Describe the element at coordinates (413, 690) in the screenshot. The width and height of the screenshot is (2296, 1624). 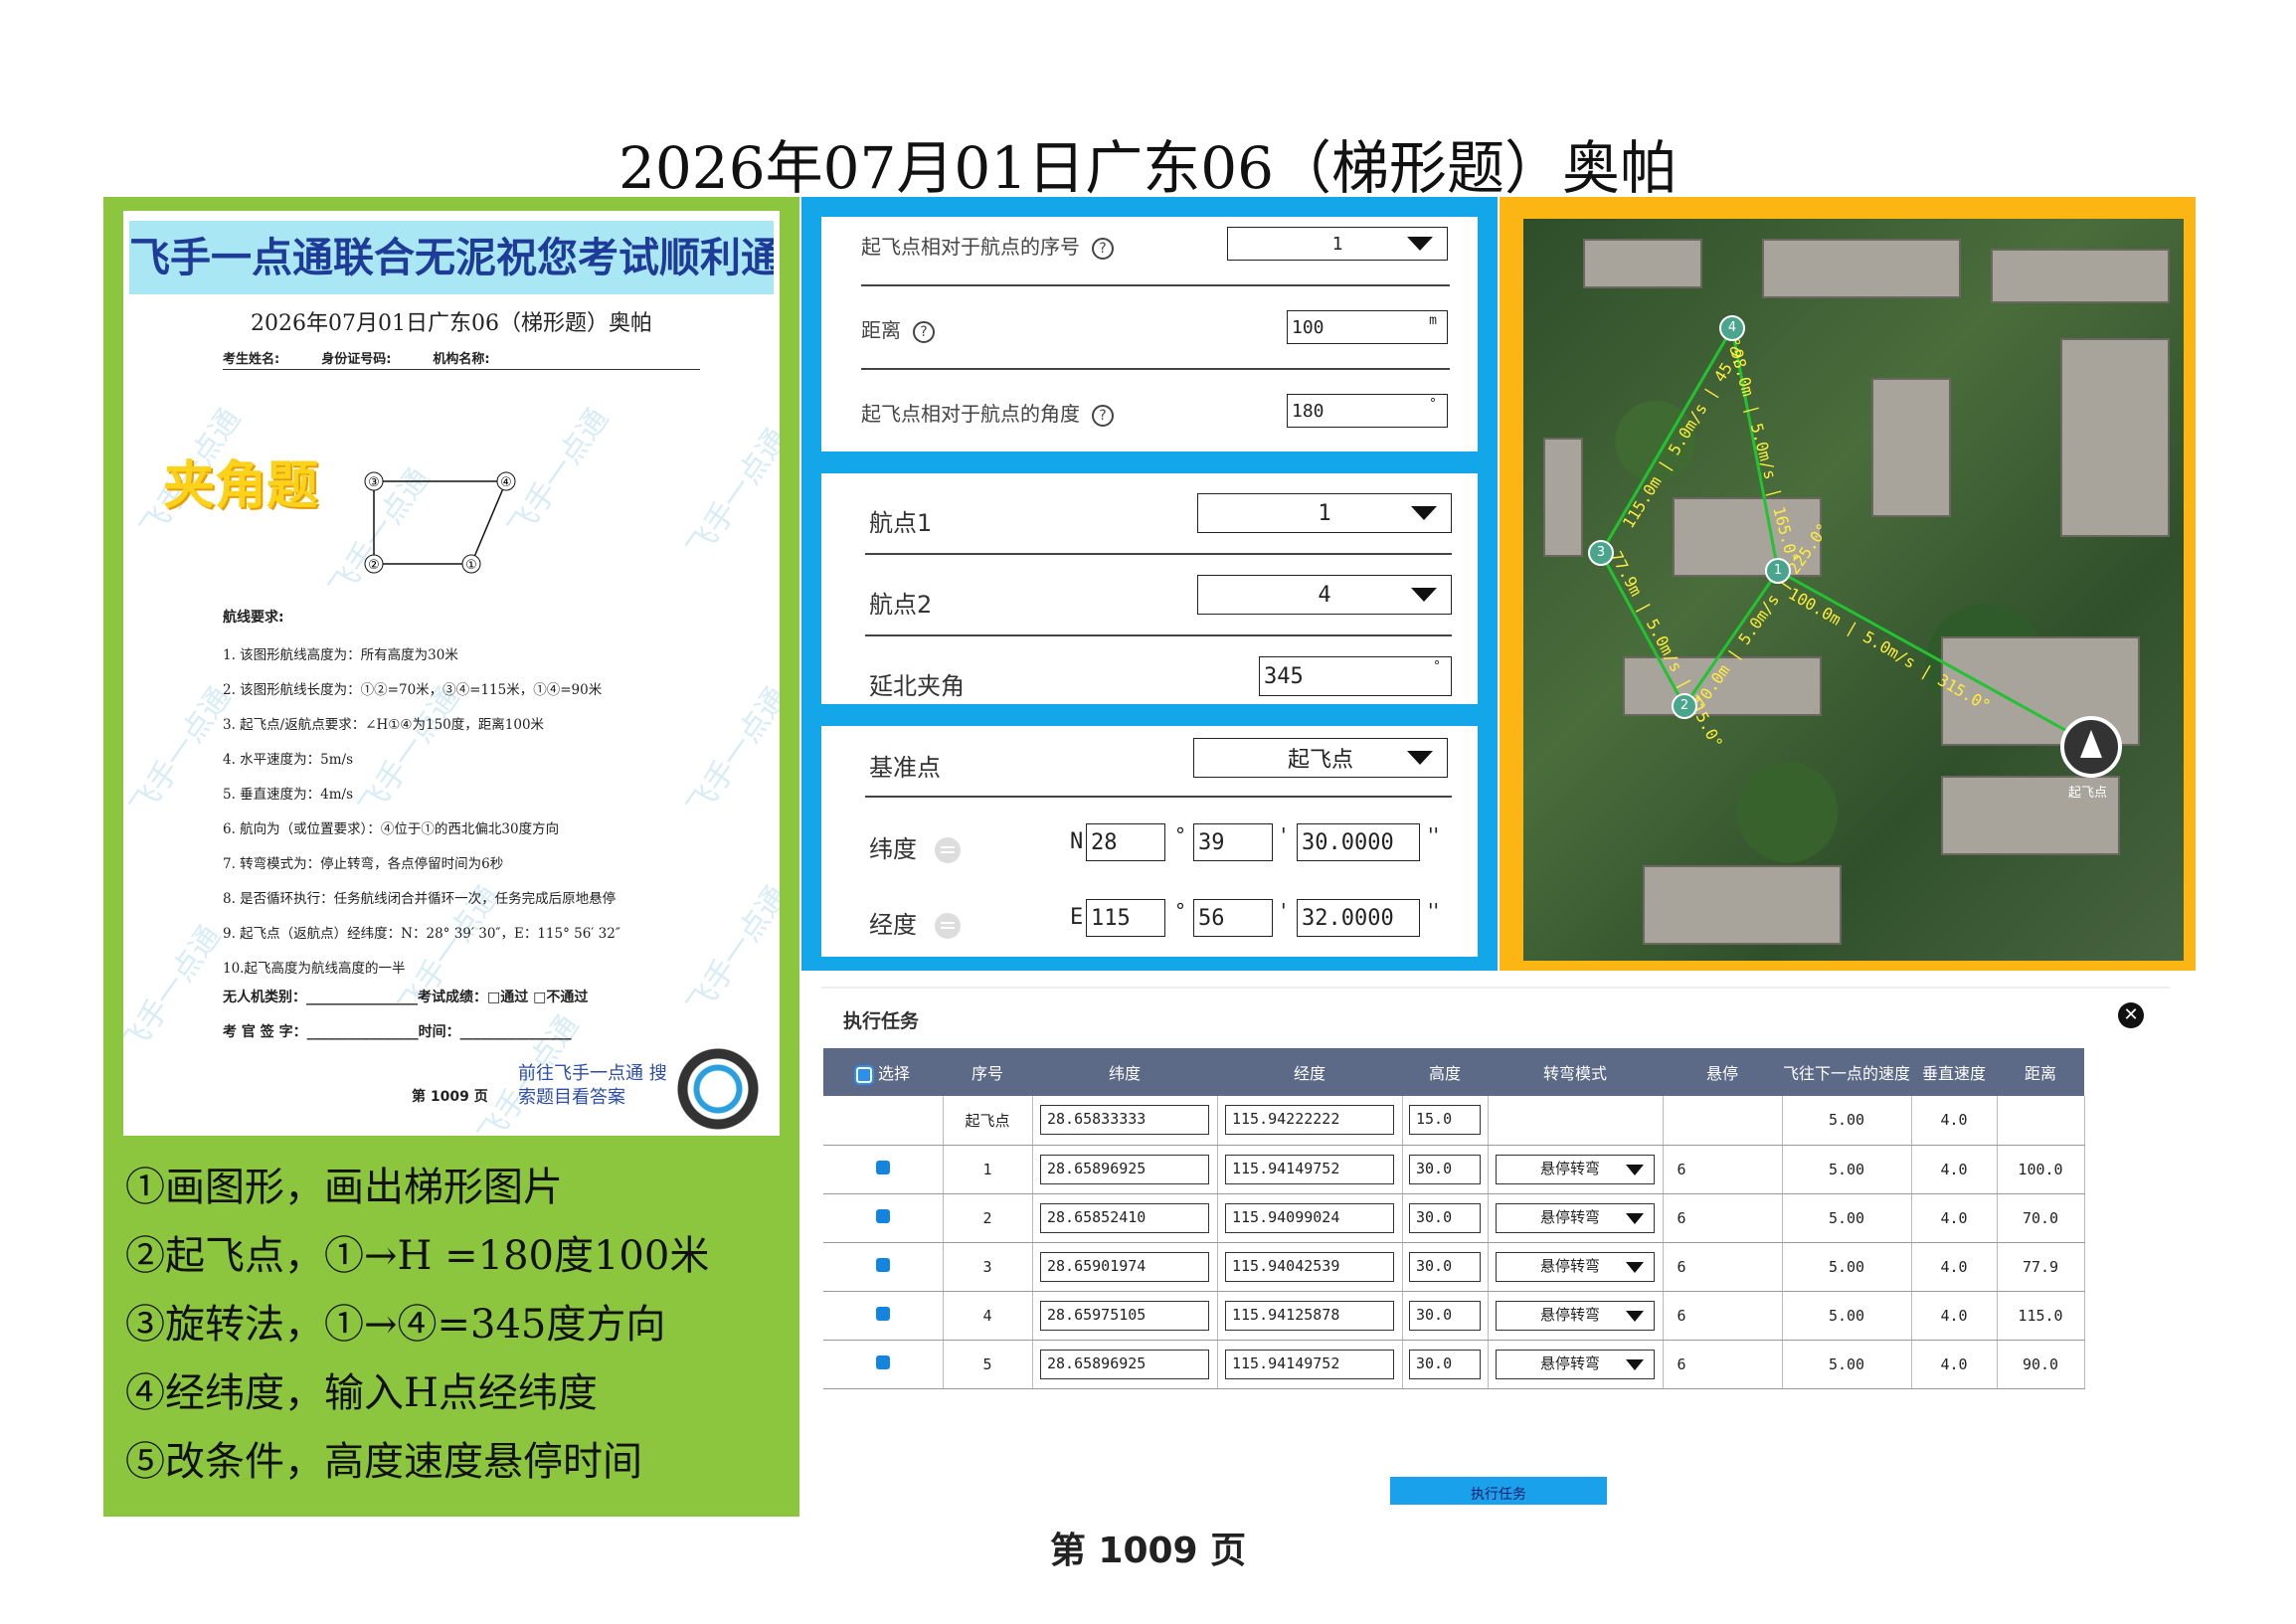
I see `requirement-item: 2. 该图形航线长度为：①②=70米，③④=115米，①④=90米` at that location.